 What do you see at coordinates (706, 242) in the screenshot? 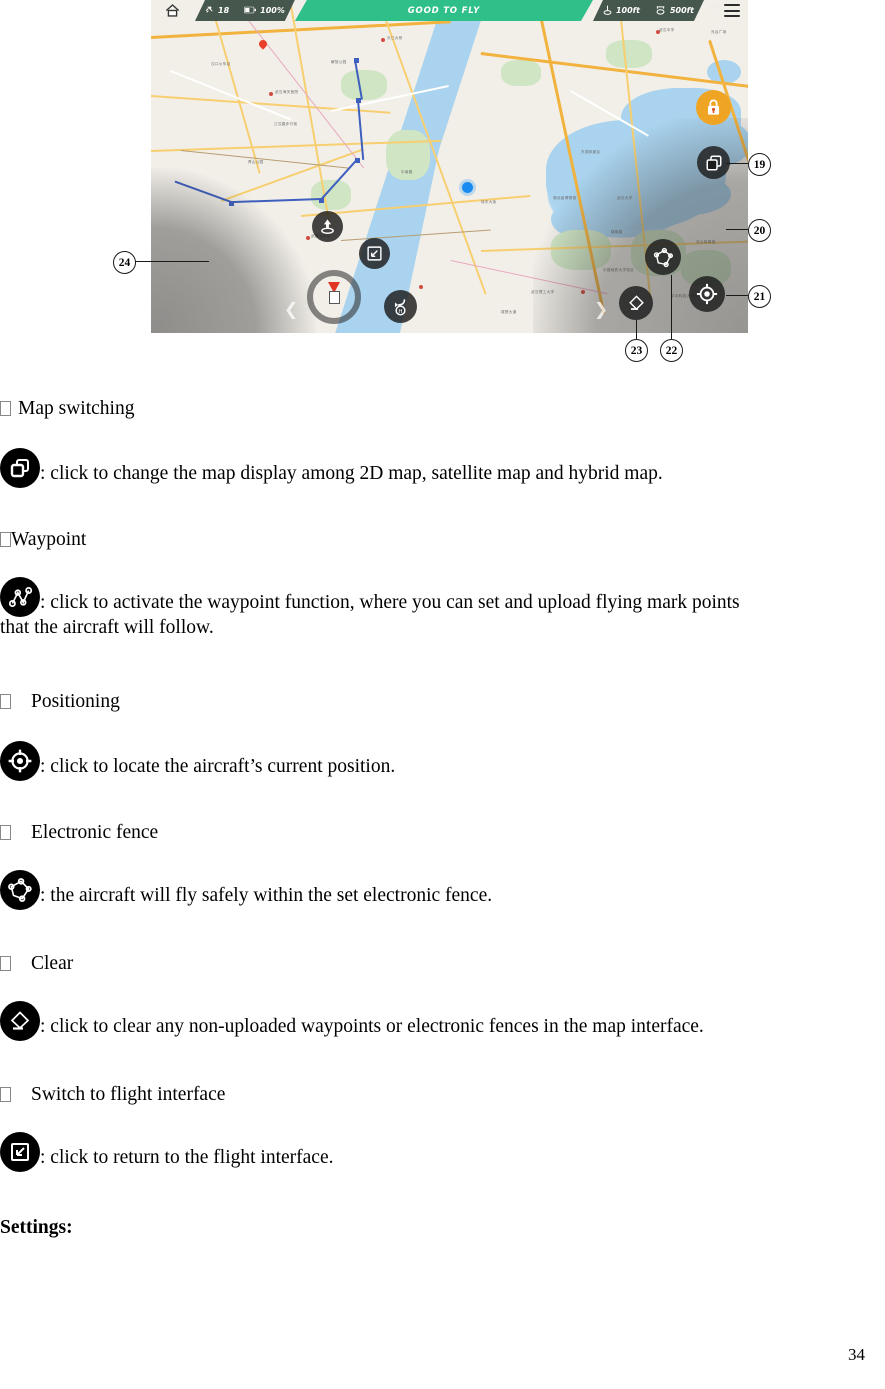
I see `map-label: 洪山体育馆` at bounding box center [706, 242].